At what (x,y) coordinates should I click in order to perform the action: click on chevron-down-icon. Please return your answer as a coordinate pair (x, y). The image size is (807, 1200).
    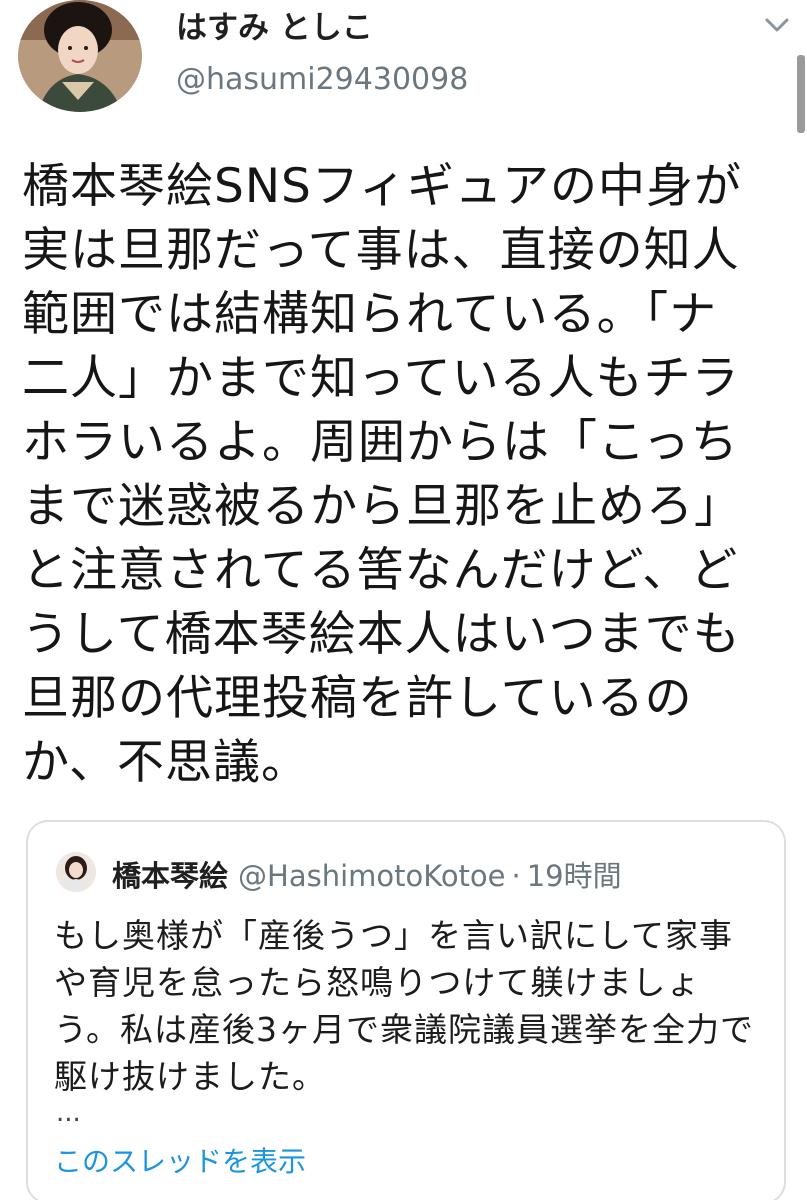
    Looking at the image, I should click on (777, 25).